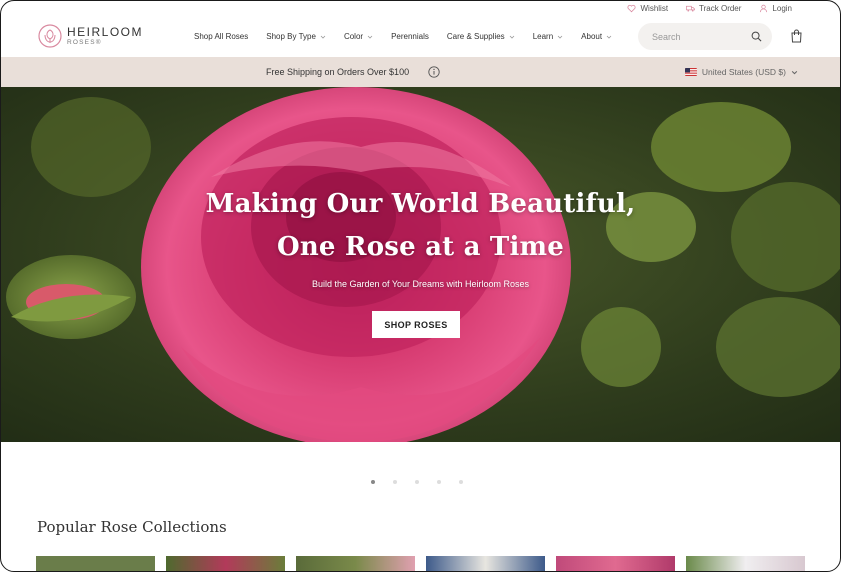 This screenshot has width=841, height=572. I want to click on brand-name: HEIRLOOM, so click(105, 31).